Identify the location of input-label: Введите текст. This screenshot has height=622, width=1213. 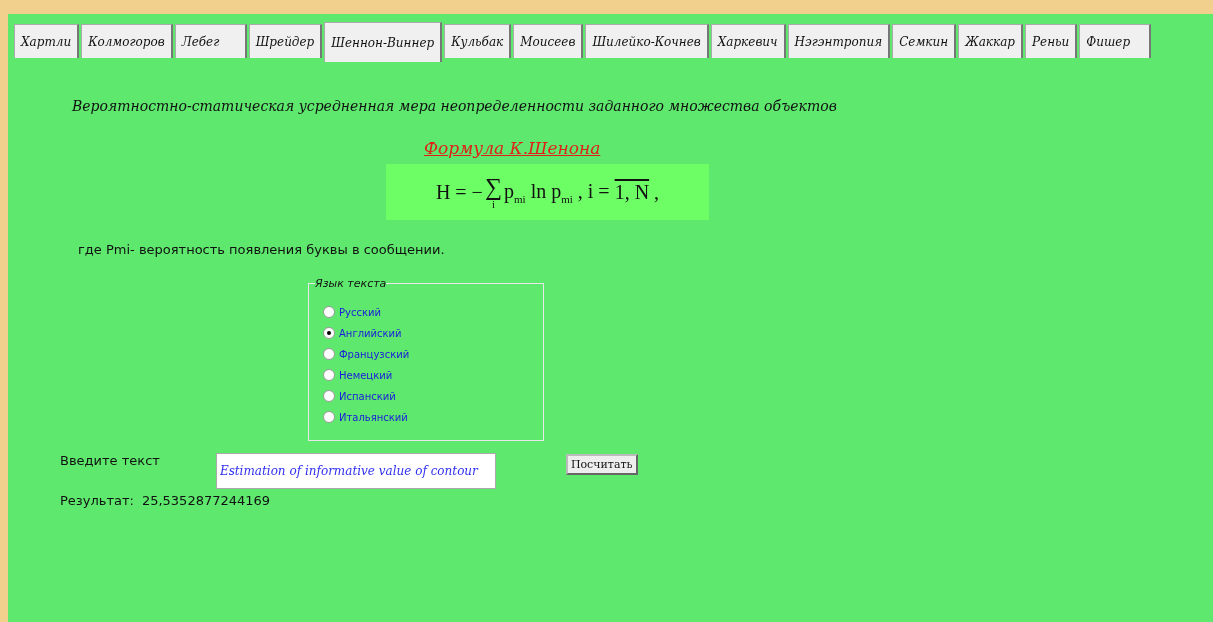
(110, 460).